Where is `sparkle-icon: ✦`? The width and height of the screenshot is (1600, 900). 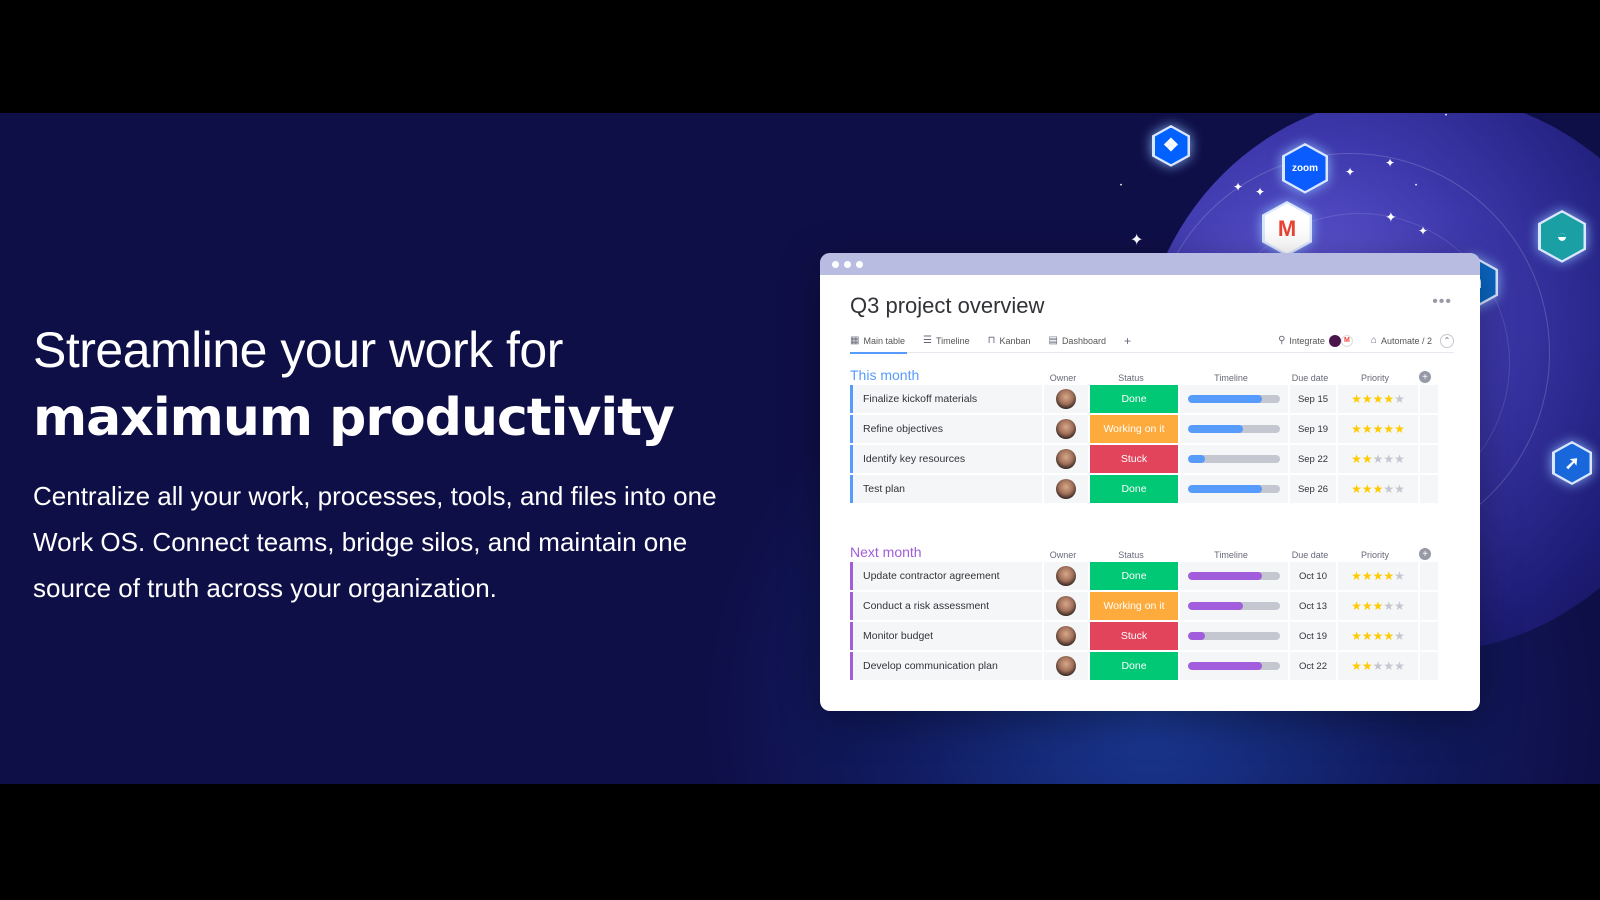
sparkle-icon: ✦ is located at coordinates (1350, 172).